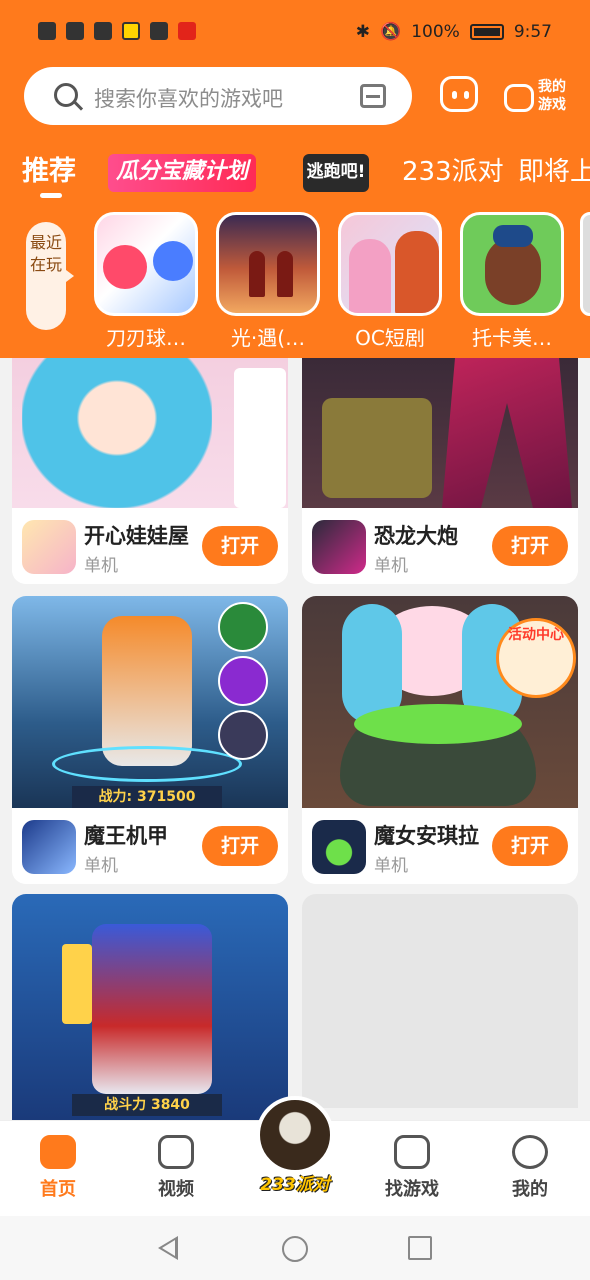 This screenshot has width=590, height=1280. What do you see at coordinates (75, 31) in the screenshot?
I see `wifi-icon` at bounding box center [75, 31].